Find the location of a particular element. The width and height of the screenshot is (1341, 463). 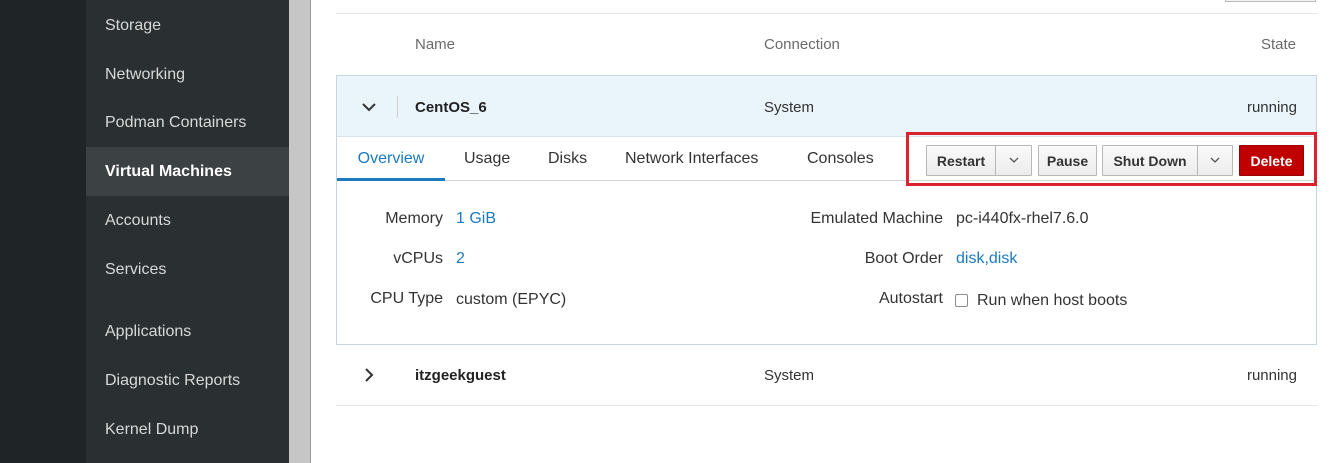

column-header-connection: Connection is located at coordinates (802, 44).